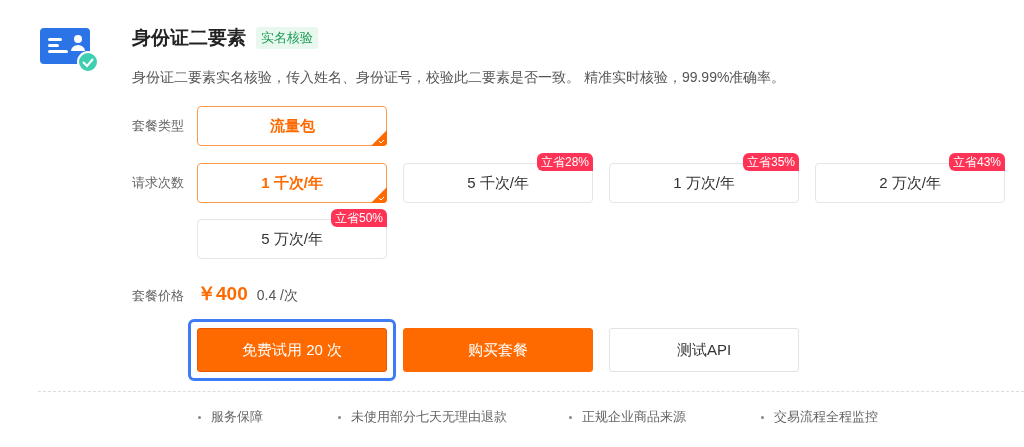 This screenshot has width=1024, height=447. What do you see at coordinates (158, 296) in the screenshot?
I see `price-label: 套餐价格` at bounding box center [158, 296].